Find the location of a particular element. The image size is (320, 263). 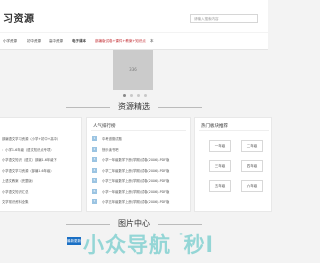

list-item: 小学语文知识（语文）部编1-6年级下 is located at coordinates (42, 160).